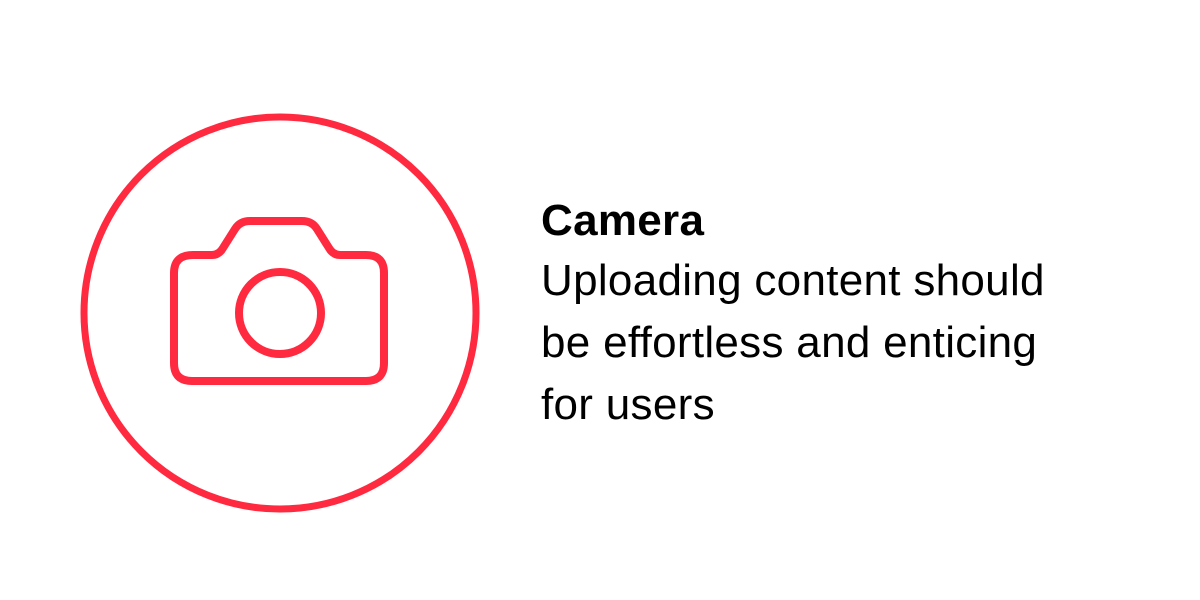 The image size is (1200, 600). Describe the element at coordinates (793, 280) in the screenshot. I see `feature-description-line-1: Uploading content should` at that location.